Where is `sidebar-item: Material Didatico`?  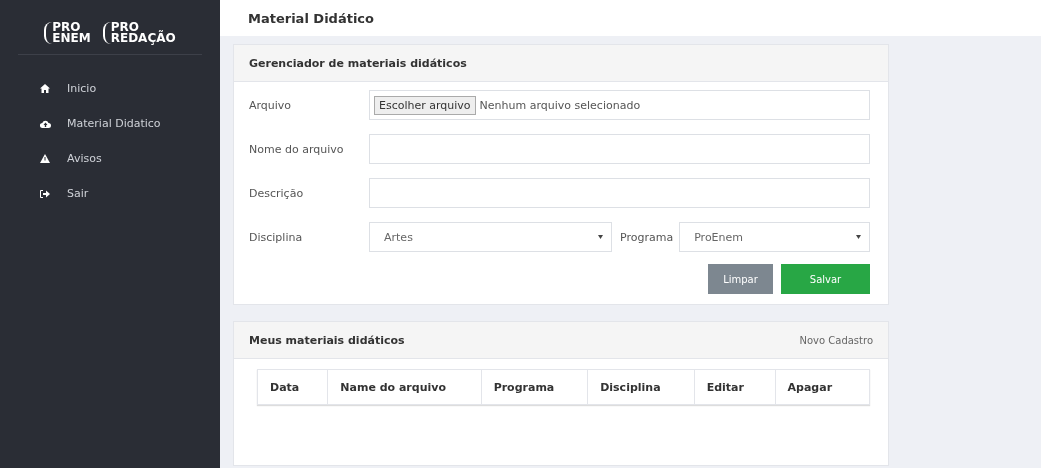
sidebar-item: Material Didatico is located at coordinates (110, 123).